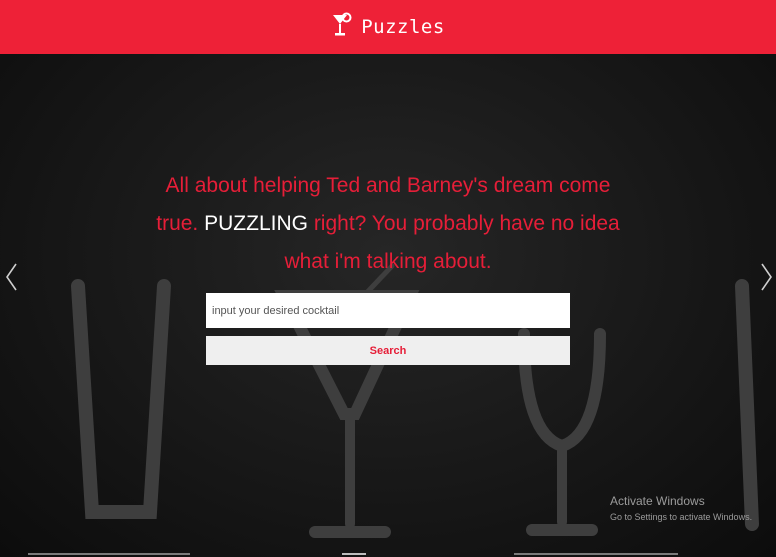 The image size is (776, 557). I want to click on headline-highlight: PUZZLING, so click(256, 223).